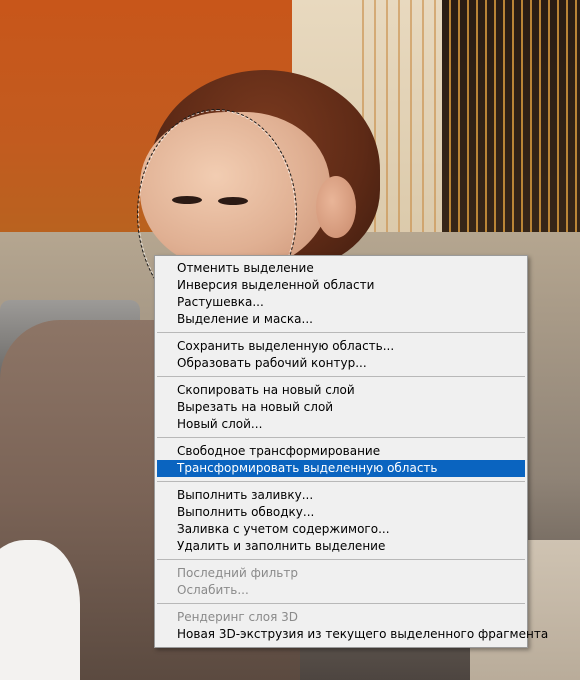  I want to click on menu-item-g3-i0: Свободное трансформирование, so click(341, 451).